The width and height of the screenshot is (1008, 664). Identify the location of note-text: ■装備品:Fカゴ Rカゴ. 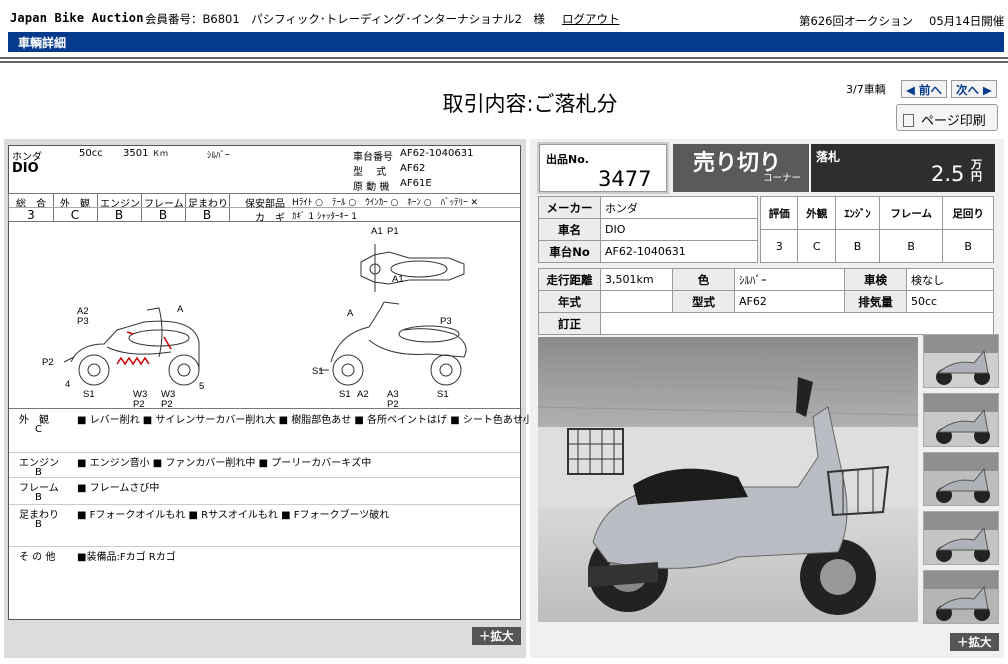
(126, 557).